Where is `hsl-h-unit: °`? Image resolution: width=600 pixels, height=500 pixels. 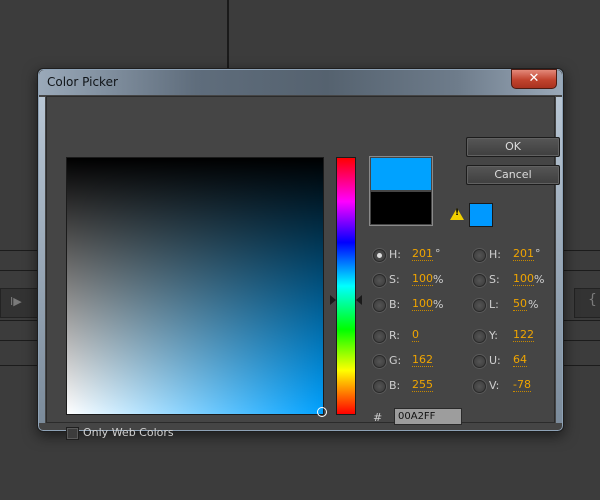
hsl-h-unit: ° is located at coordinates (538, 253).